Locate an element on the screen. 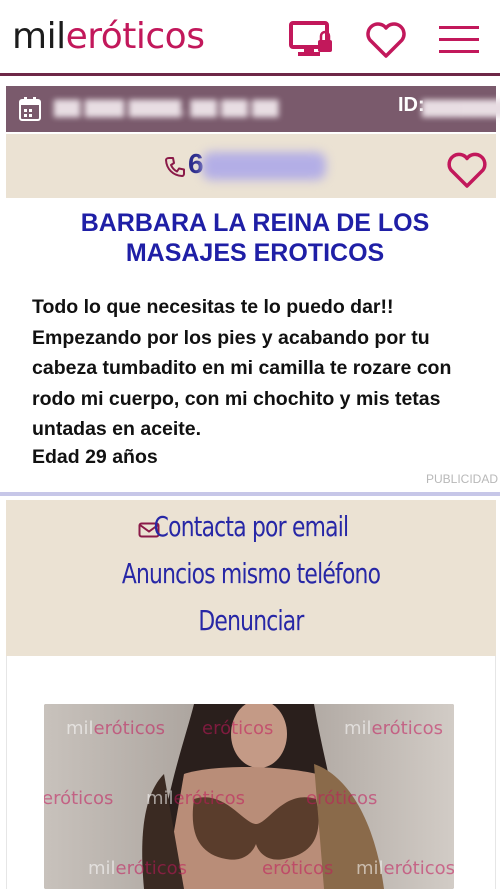 The height and width of the screenshot is (889, 500). ad-meta-bar: ▇▇ ▇▇▇ ▇▇▇▇, ▇▇:▇▇:▇▇ ID: ▇▇▇▇▇▇▇ is located at coordinates (253, 109).